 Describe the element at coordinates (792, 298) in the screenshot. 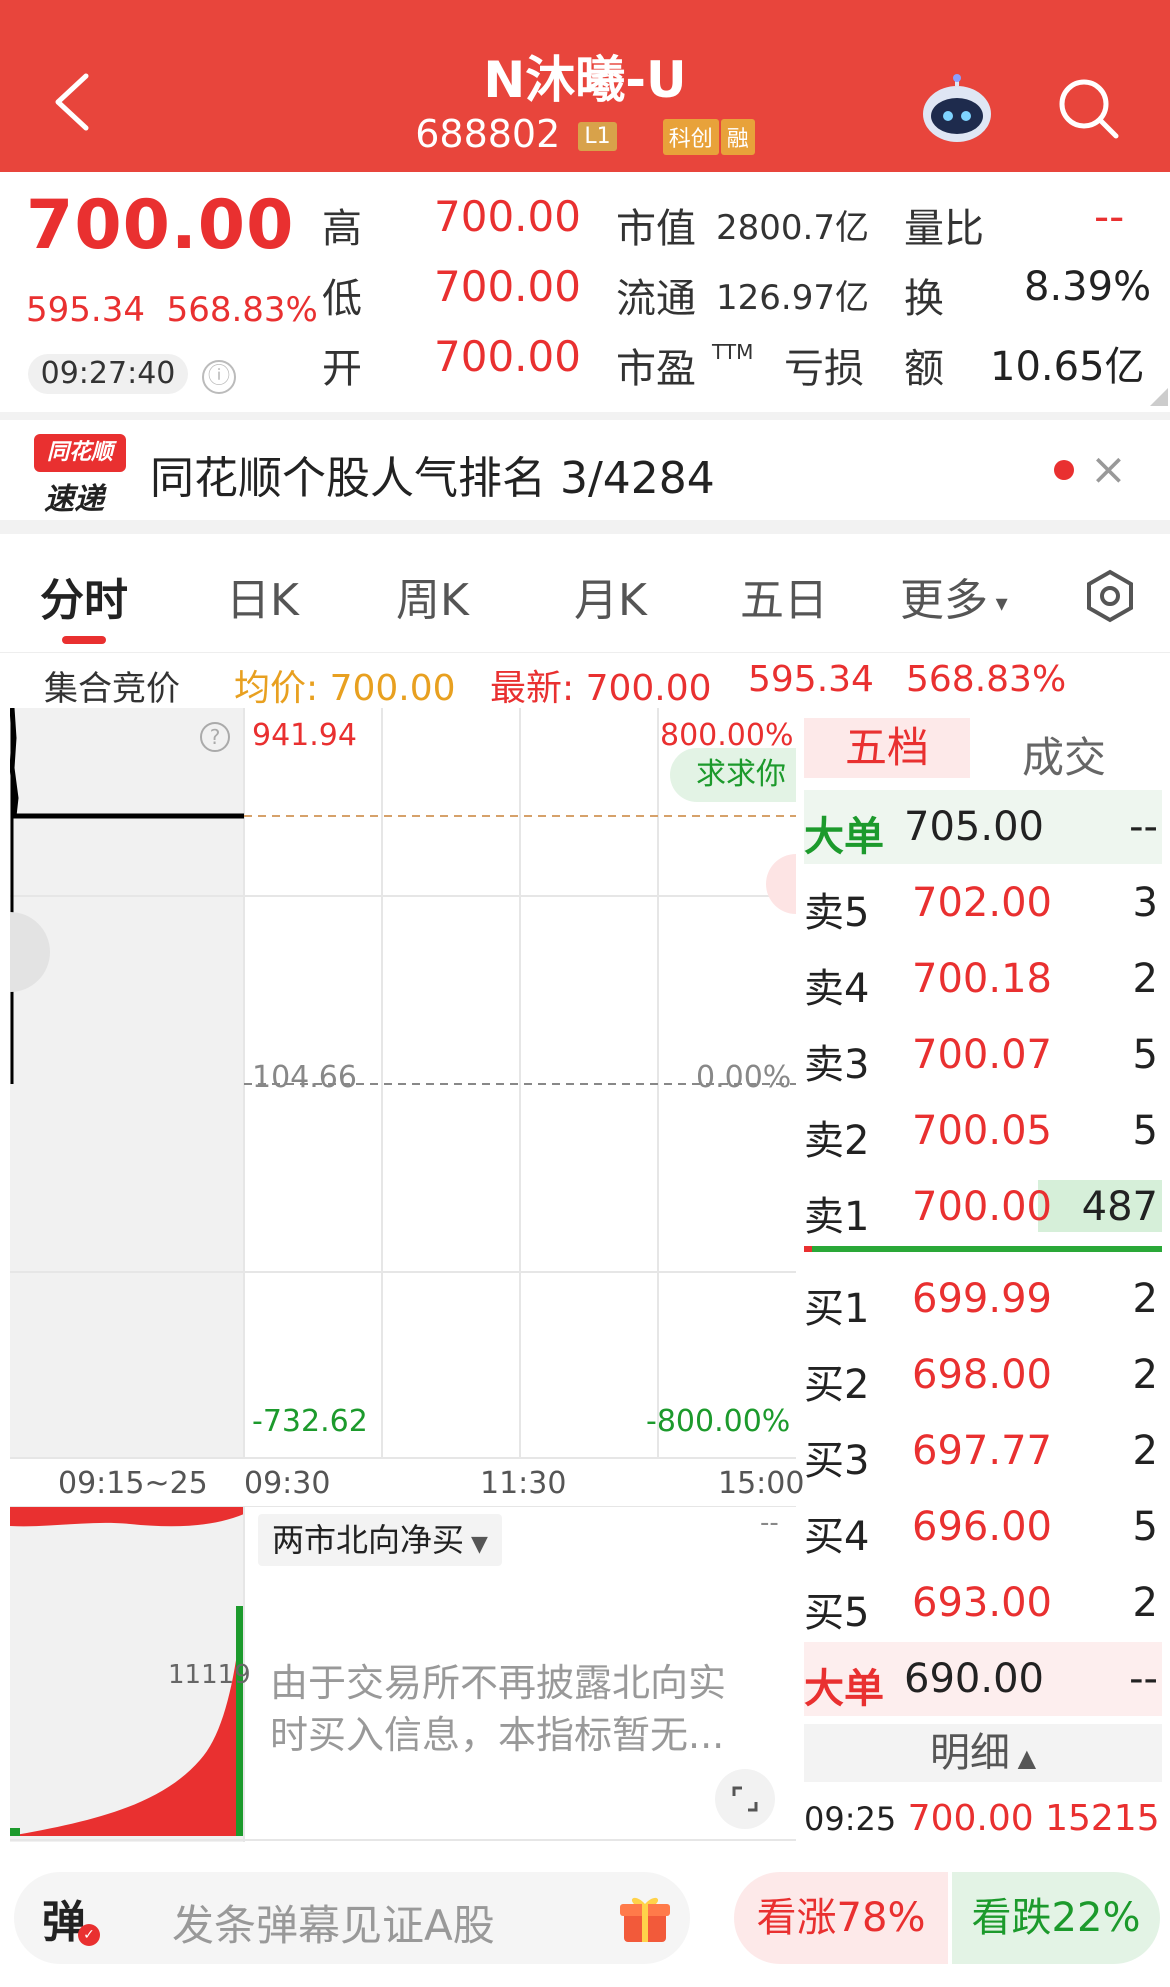

I see `float-cap-value: 126.97亿` at that location.